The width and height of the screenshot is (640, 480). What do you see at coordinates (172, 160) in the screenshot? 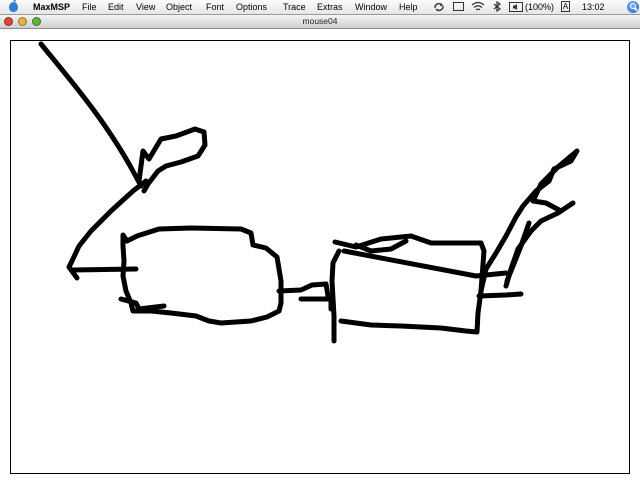
I see `stroke-ear` at bounding box center [172, 160].